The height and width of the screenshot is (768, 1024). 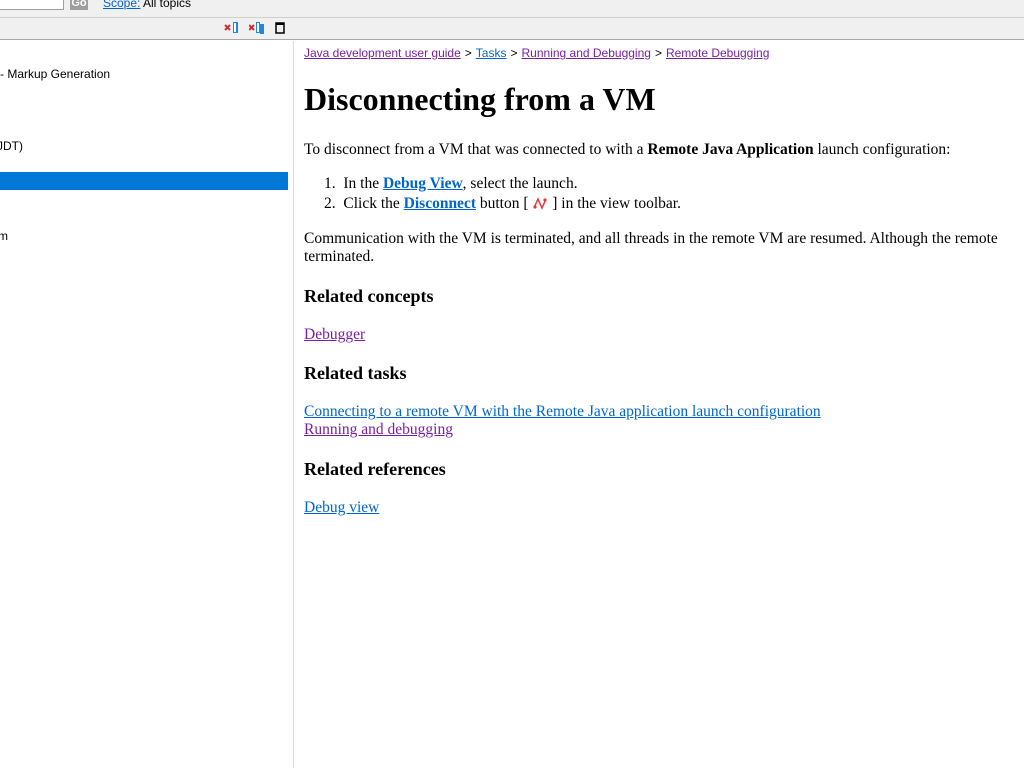 What do you see at coordinates (614, 203) in the screenshot?
I see `step-suffix: ] in the view toolbar.` at bounding box center [614, 203].